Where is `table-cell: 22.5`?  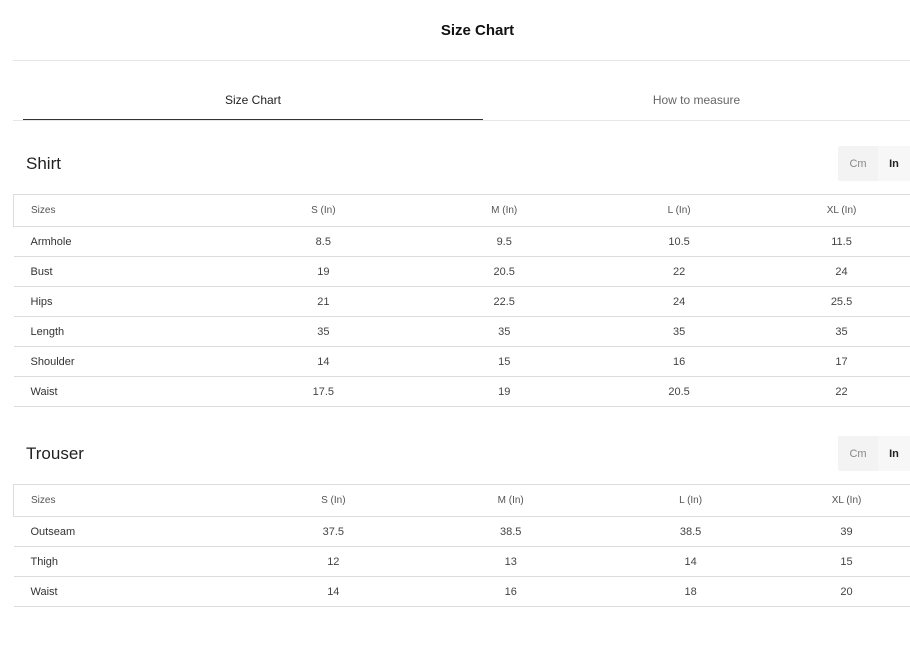
table-cell: 22.5 is located at coordinates (504, 301).